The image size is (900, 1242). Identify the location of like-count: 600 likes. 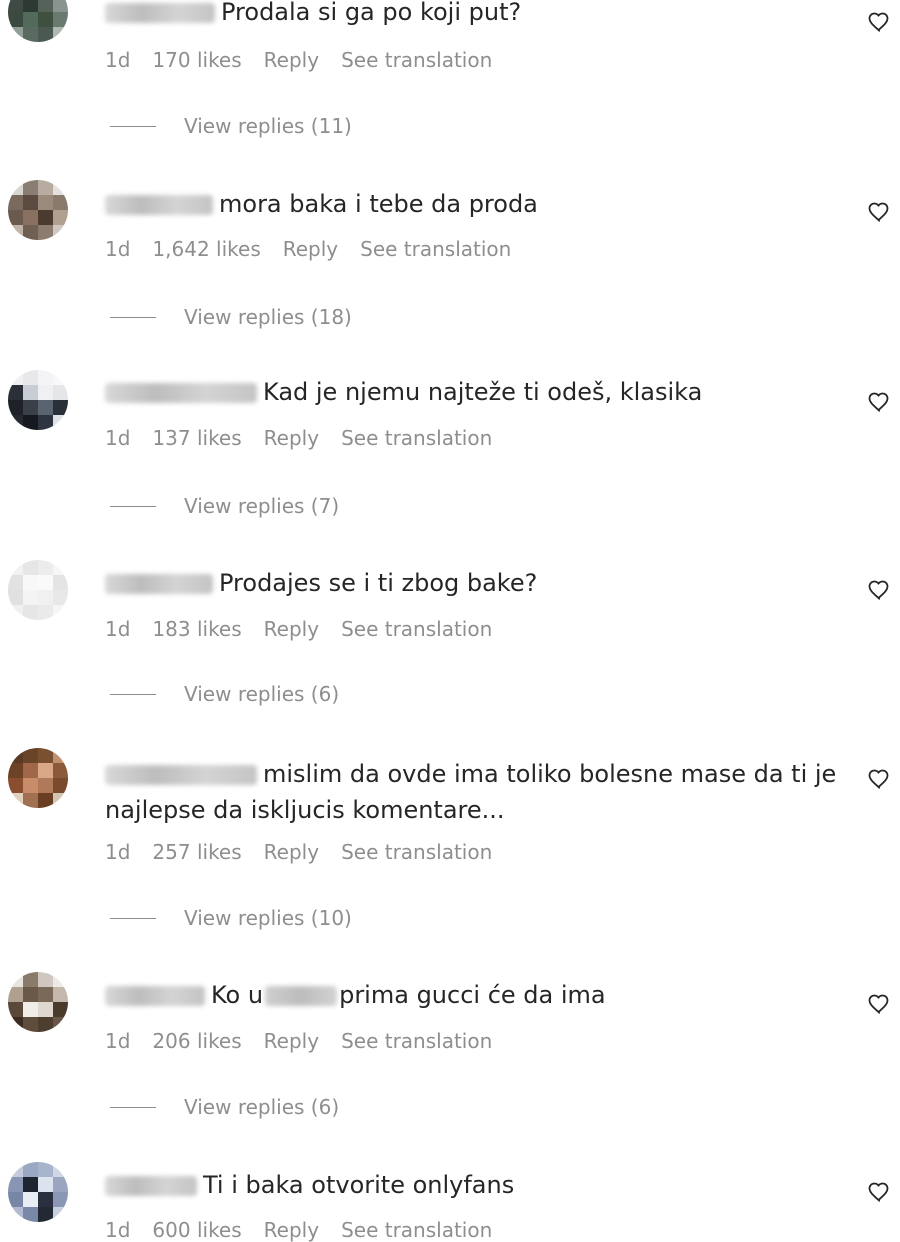
(196, 1230).